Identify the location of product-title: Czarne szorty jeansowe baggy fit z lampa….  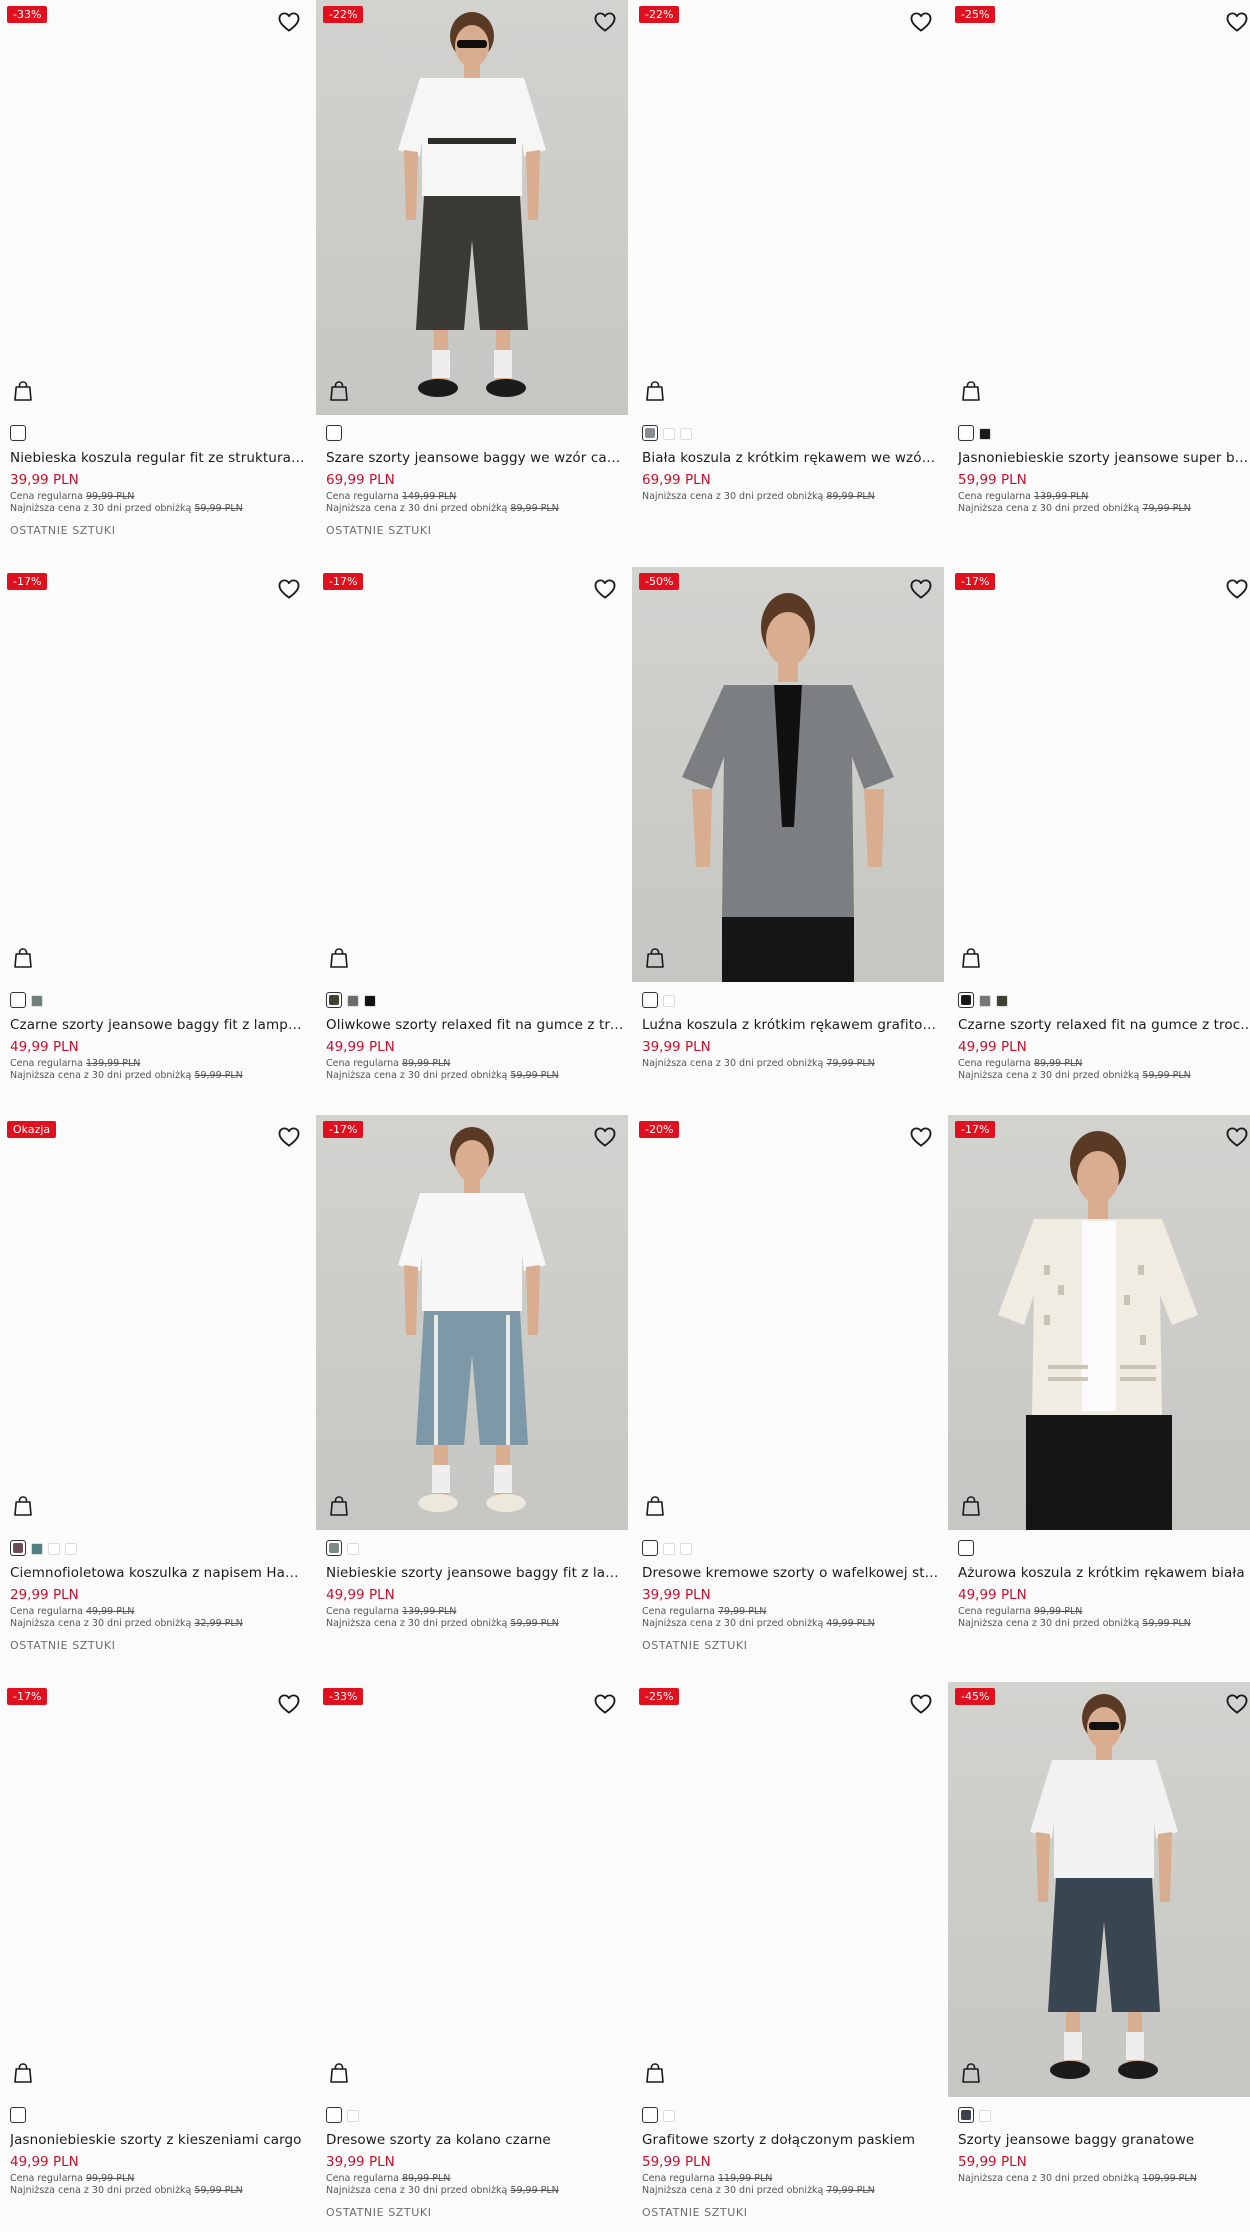
(159, 1025).